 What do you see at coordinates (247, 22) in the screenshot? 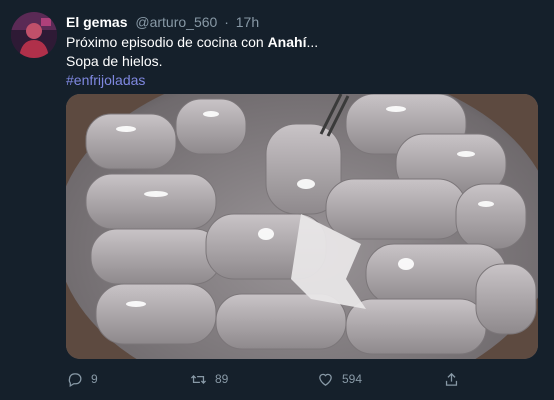
I see `timestamp: 17h` at bounding box center [247, 22].